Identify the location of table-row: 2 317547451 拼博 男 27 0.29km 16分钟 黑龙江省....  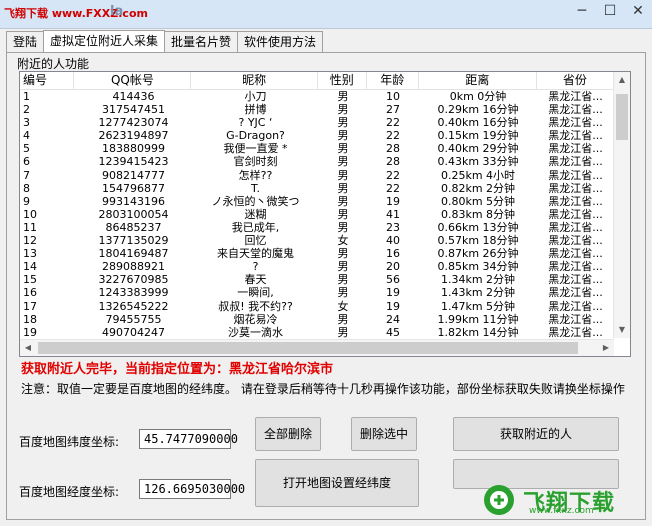
(317, 109).